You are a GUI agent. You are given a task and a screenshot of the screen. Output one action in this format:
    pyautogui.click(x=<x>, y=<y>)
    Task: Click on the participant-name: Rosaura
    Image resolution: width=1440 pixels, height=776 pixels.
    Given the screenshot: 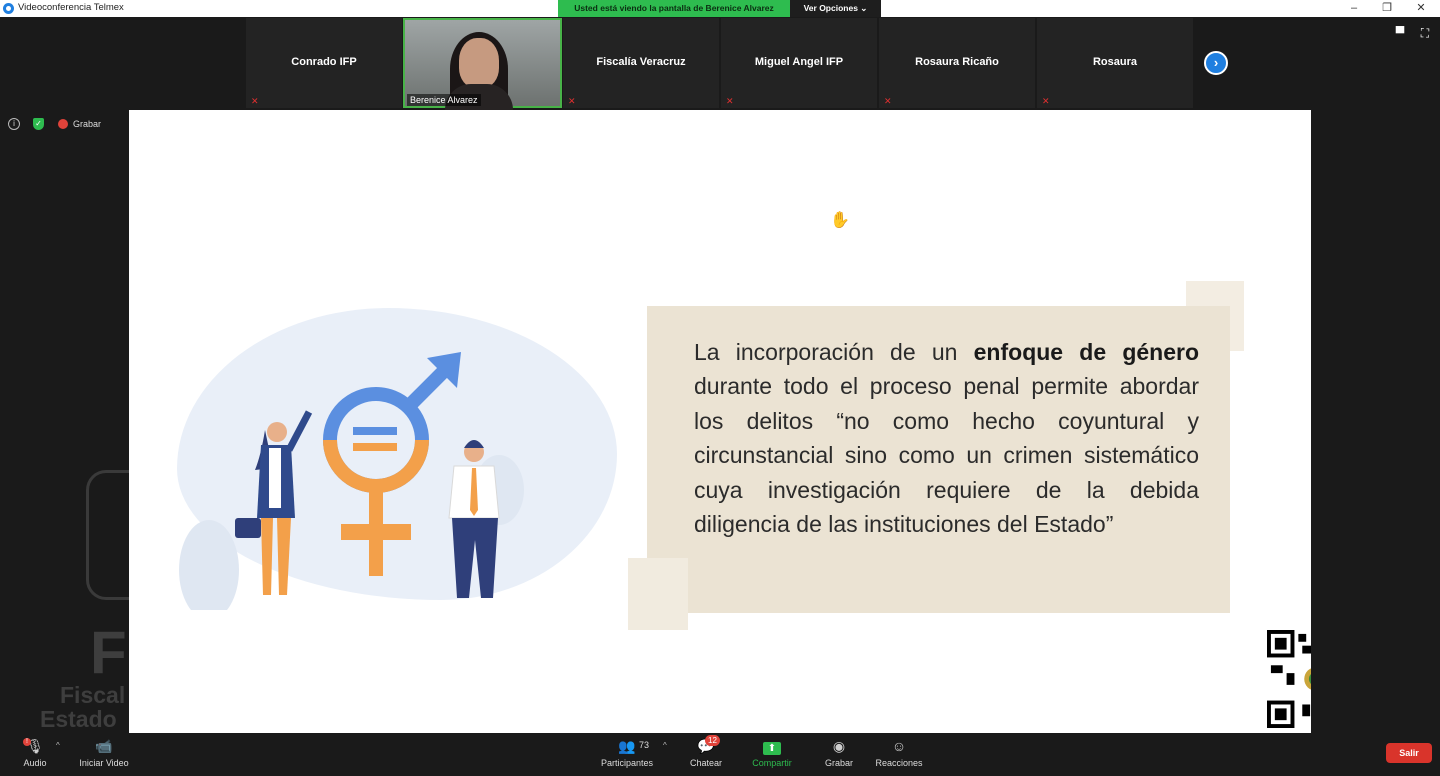 What is the action you would take?
    pyautogui.click(x=1115, y=62)
    